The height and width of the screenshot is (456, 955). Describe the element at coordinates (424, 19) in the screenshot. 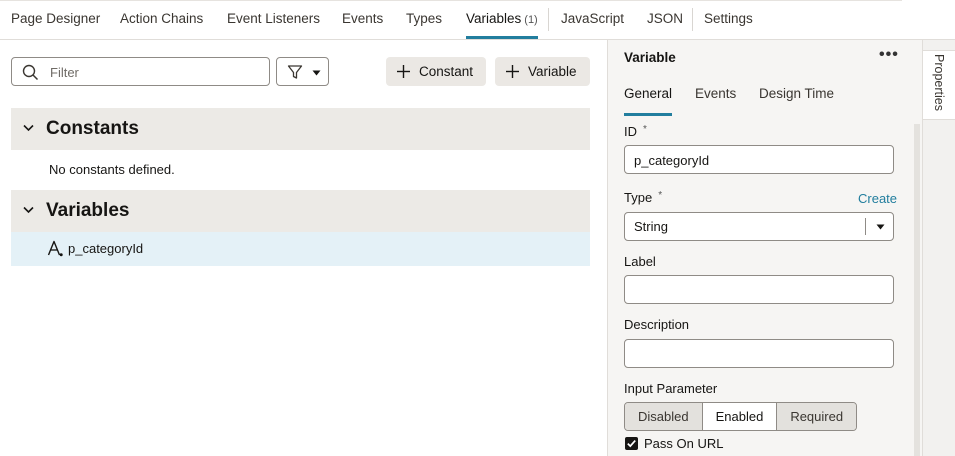

I see `tab-types: Types` at that location.